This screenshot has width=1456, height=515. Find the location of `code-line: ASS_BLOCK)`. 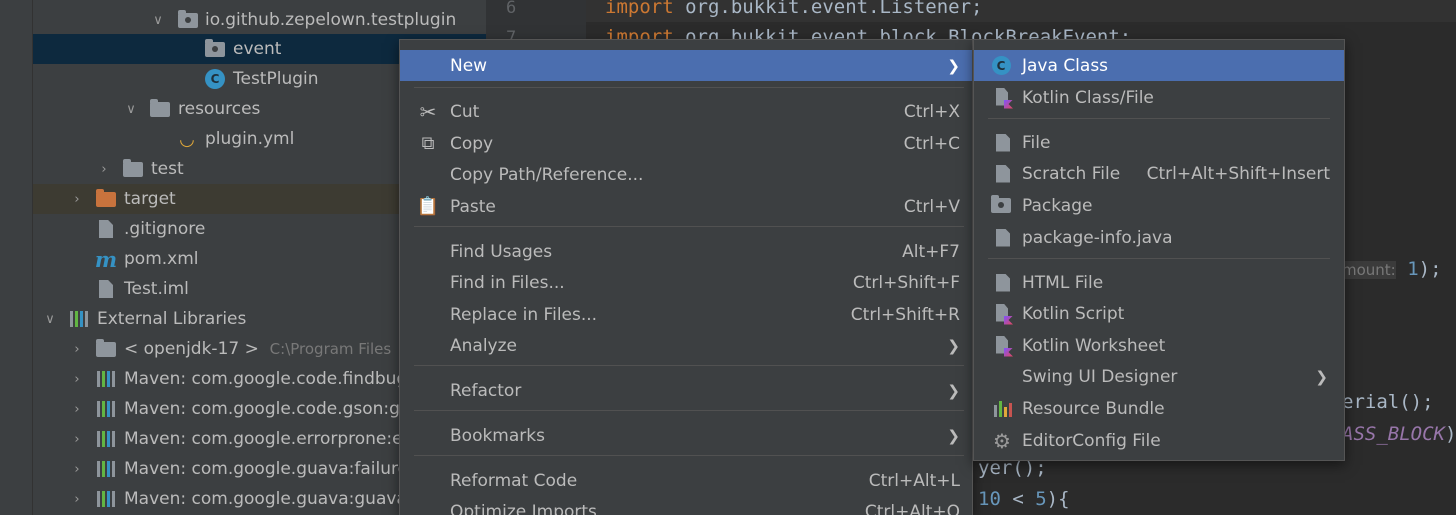

code-line: ASS_BLOCK) is located at coordinates (1399, 434).